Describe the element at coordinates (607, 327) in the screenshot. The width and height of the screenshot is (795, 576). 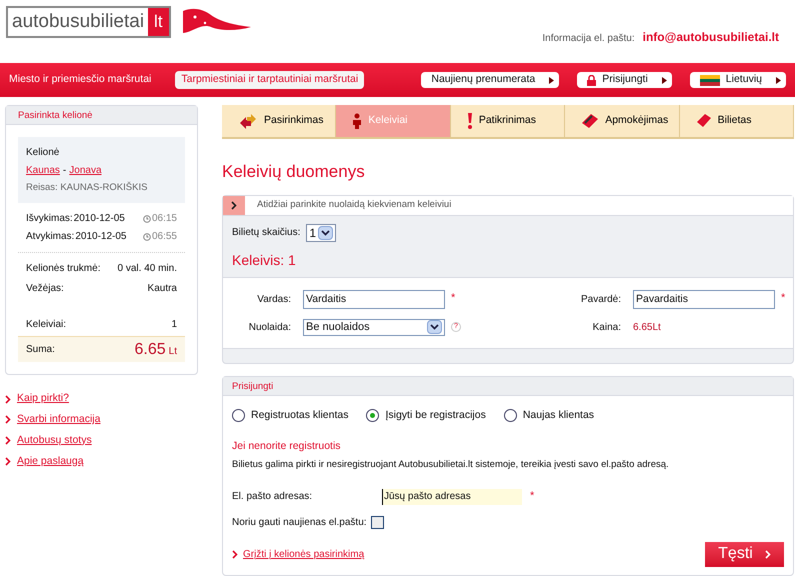
I see `field-label: Kaina:` at that location.